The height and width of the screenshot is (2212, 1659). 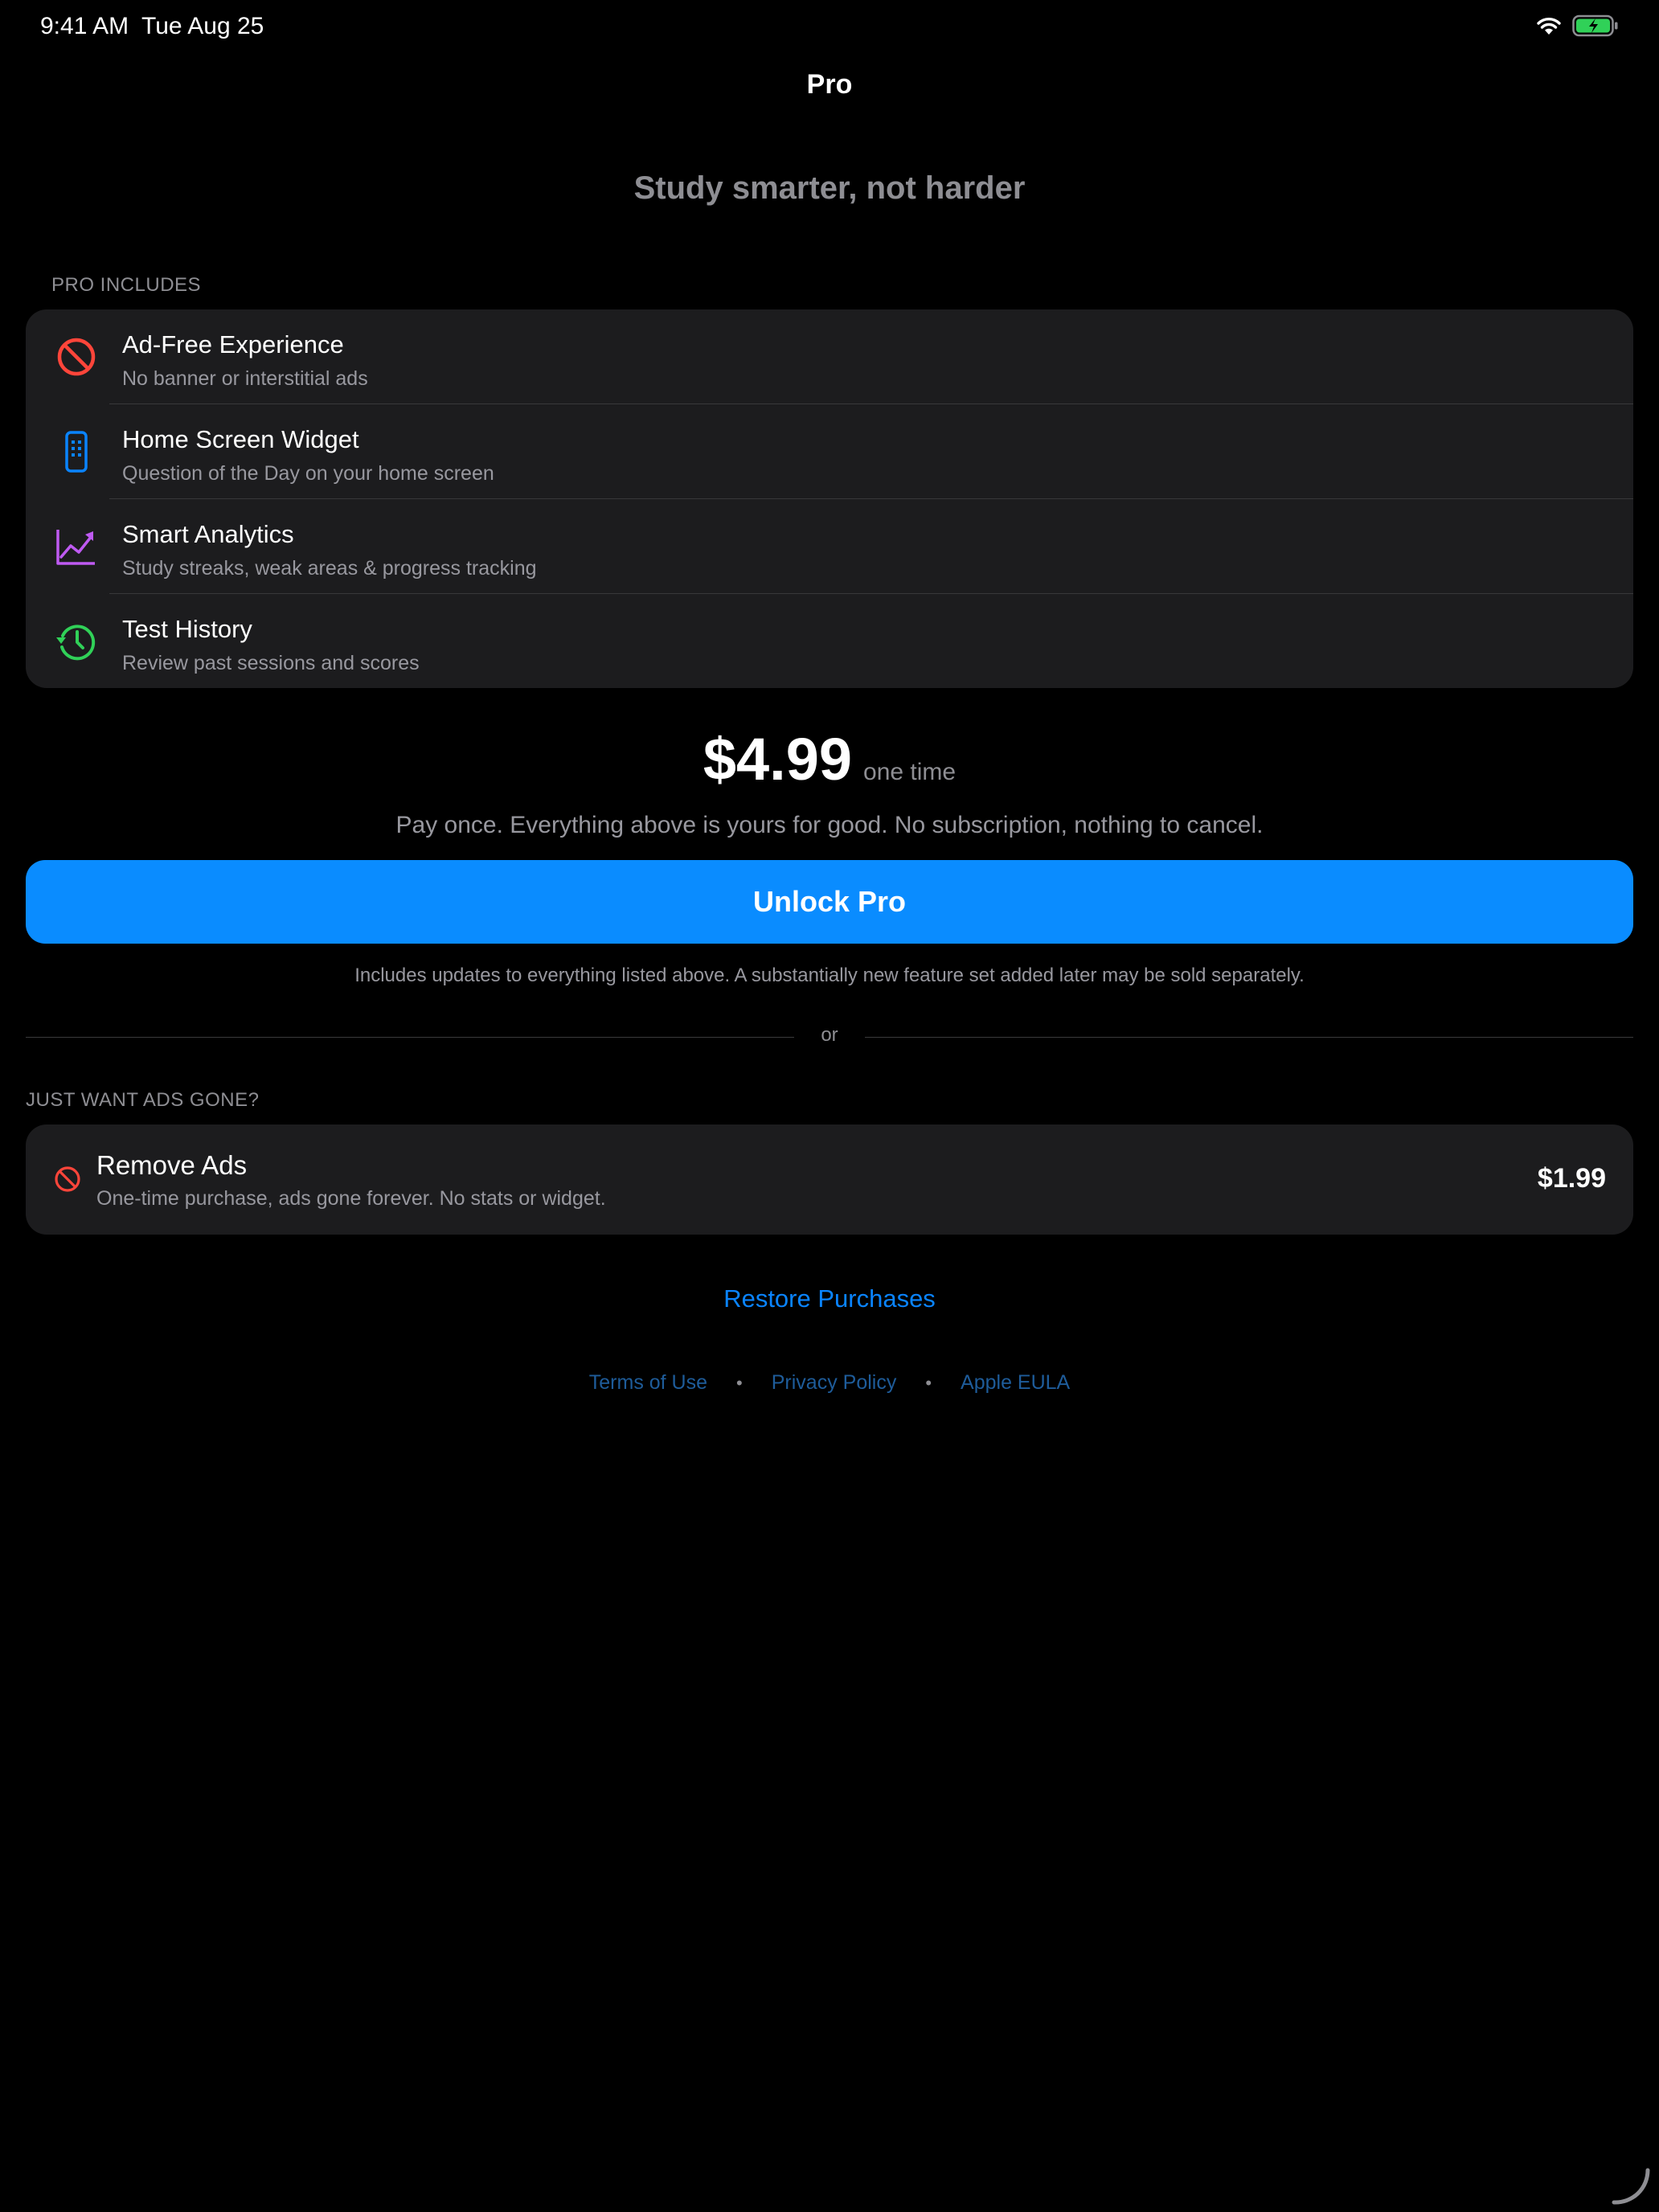 I want to click on pro-includes-header: PRO INCLUDES, so click(x=127, y=285).